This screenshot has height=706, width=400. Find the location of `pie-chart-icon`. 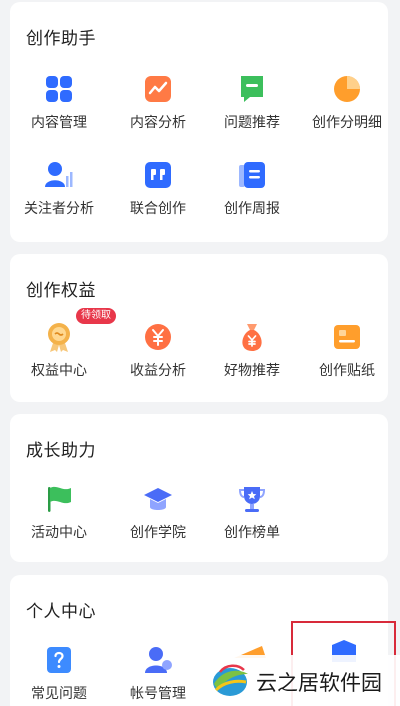

pie-chart-icon is located at coordinates (347, 89).